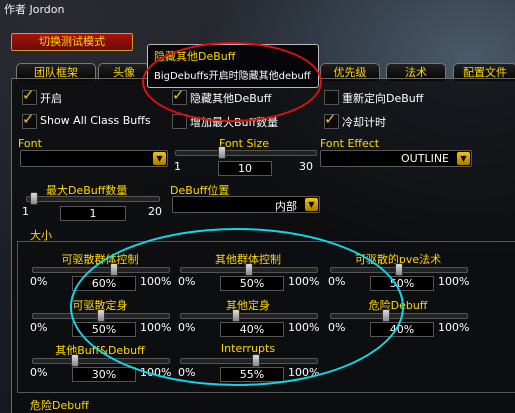  I want to click on tooltip-title: 隐藏其他DeBuff, so click(195, 56).